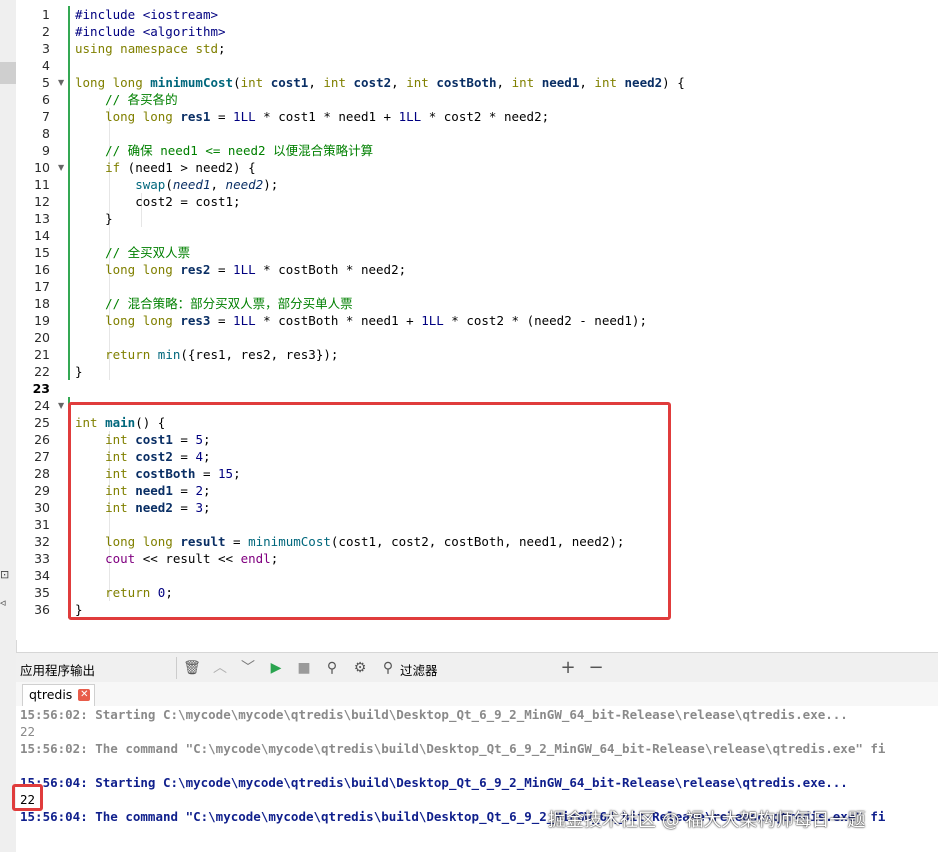 Image resolution: width=938 pixels, height=852 pixels. What do you see at coordinates (42, 422) in the screenshot?
I see `line-number: 25` at bounding box center [42, 422].